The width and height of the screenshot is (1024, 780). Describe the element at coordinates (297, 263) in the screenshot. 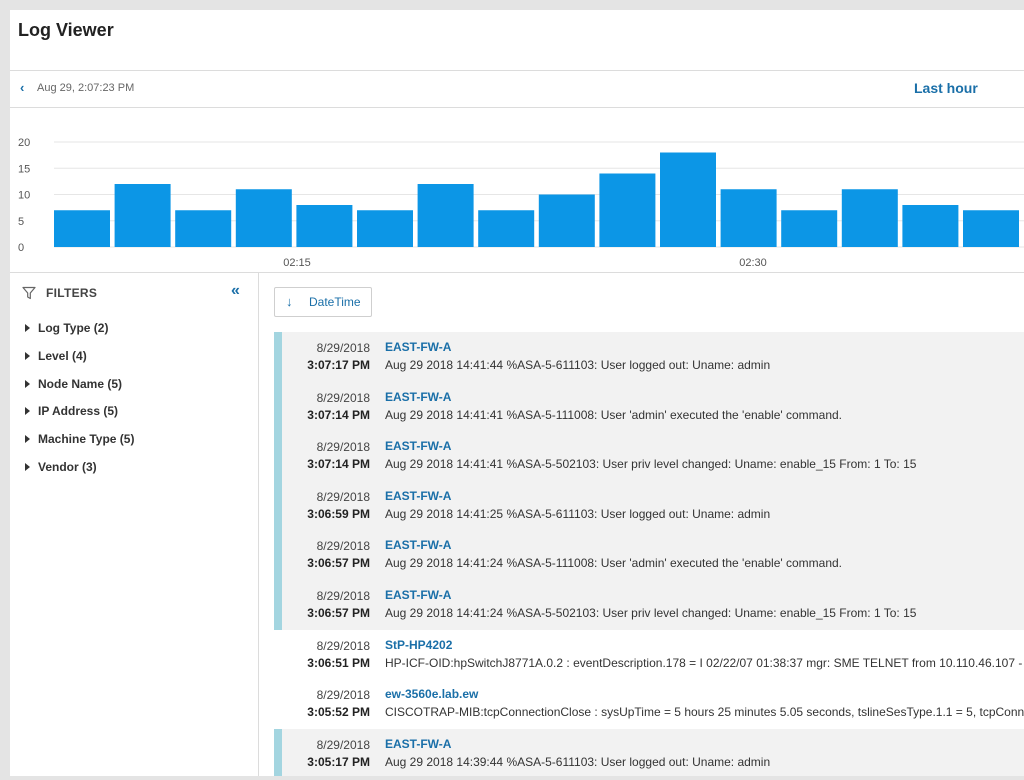

I see `x-tick-label: 02:15` at that location.